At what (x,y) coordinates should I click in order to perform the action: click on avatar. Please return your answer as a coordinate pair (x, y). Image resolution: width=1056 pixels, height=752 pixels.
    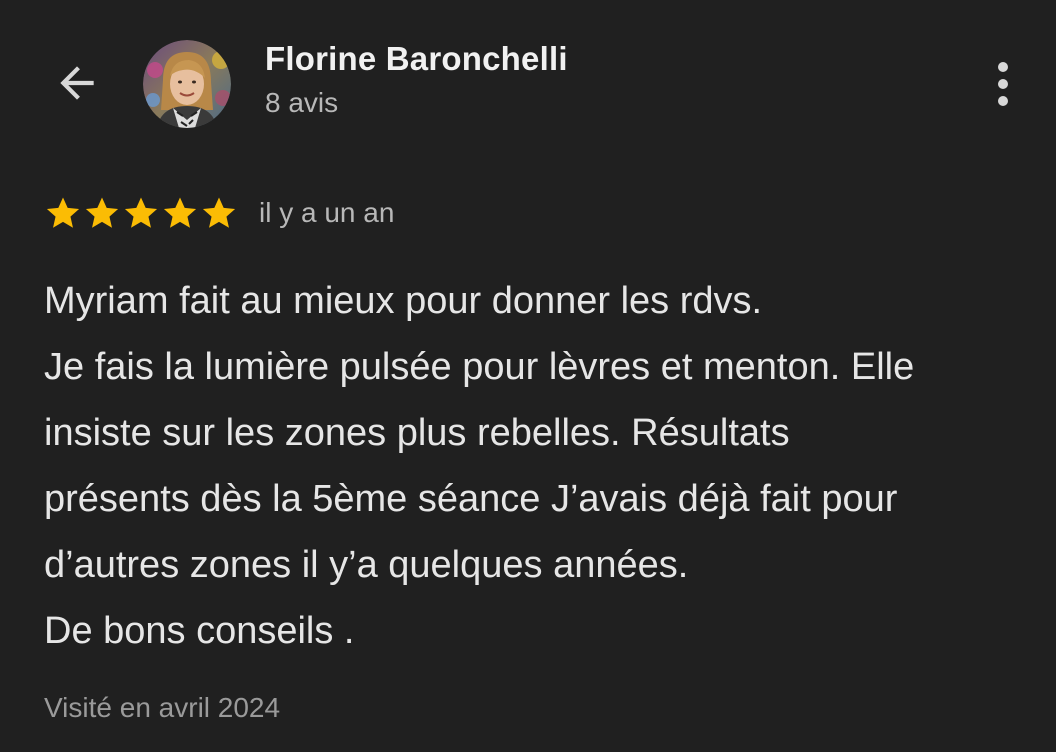
    Looking at the image, I should click on (187, 84).